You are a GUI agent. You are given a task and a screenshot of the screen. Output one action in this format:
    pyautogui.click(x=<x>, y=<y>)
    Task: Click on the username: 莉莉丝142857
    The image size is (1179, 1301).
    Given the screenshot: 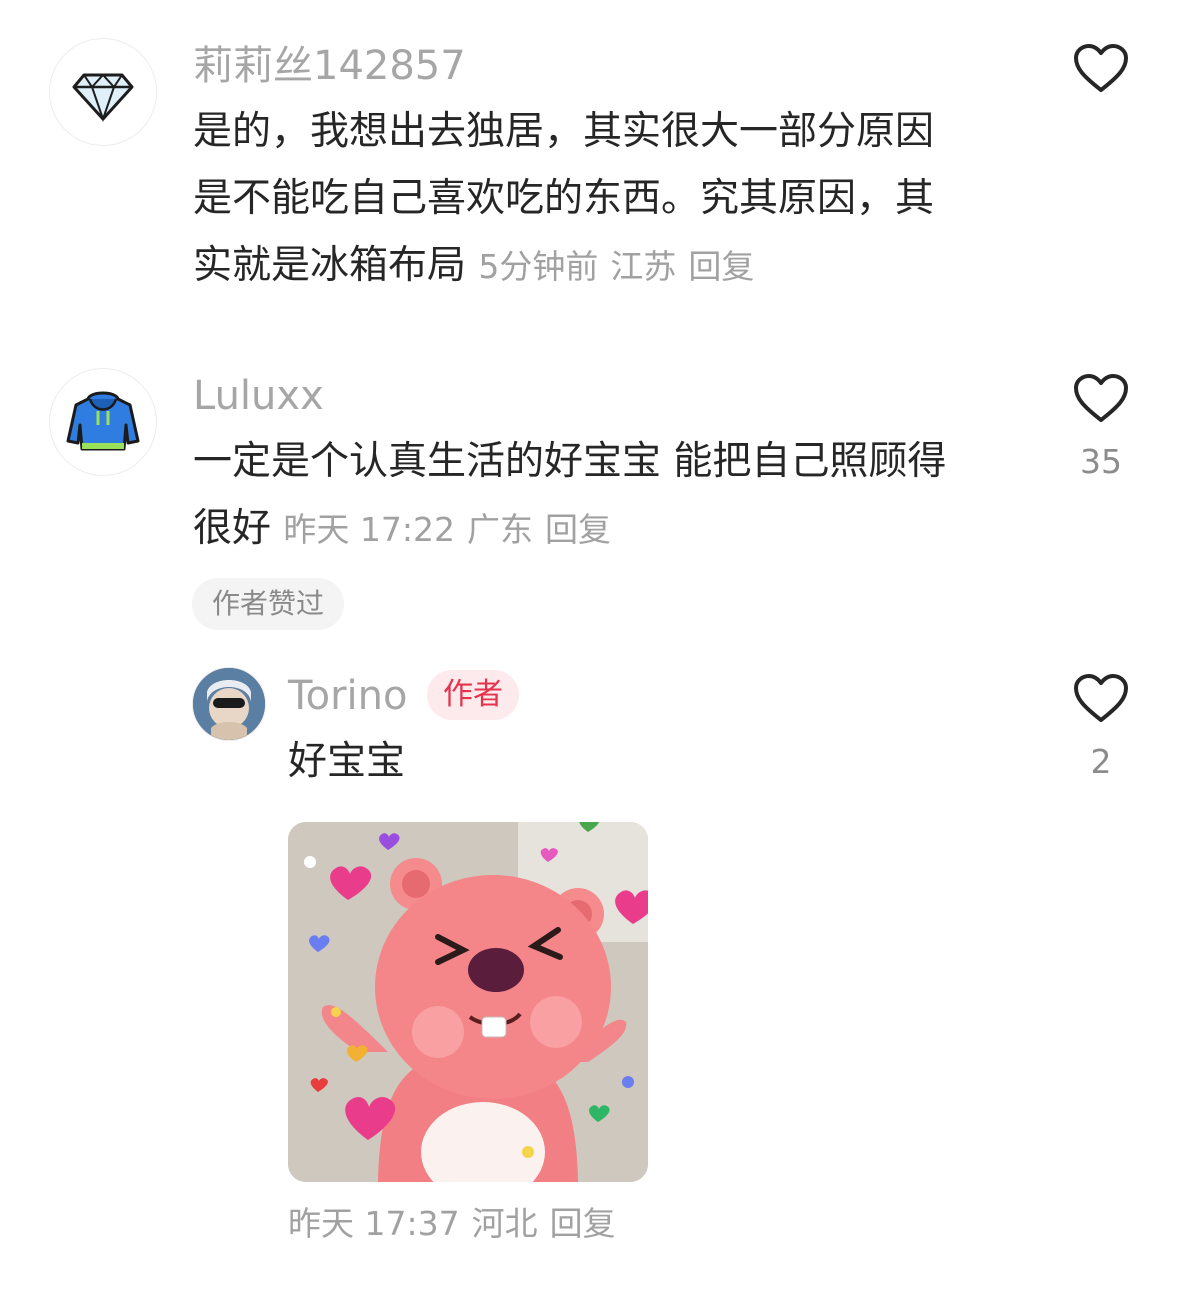 What is the action you would take?
    pyautogui.click(x=329, y=66)
    